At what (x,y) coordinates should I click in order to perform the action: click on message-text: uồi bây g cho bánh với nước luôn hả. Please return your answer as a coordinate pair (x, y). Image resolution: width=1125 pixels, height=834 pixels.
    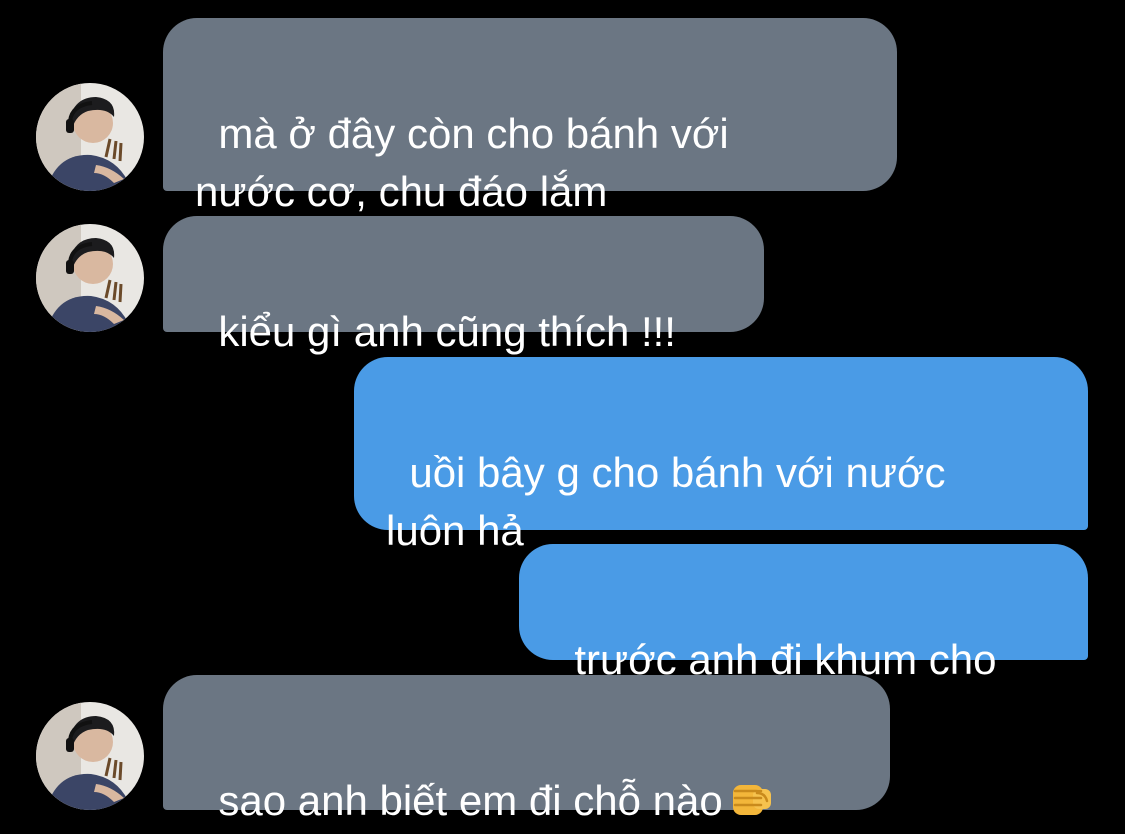
    Looking at the image, I should click on (666, 501).